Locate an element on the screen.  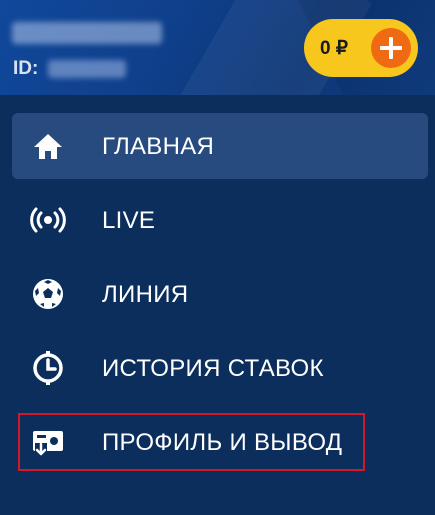
menu-item-line: ЛИНИЯ is located at coordinates (220, 294).